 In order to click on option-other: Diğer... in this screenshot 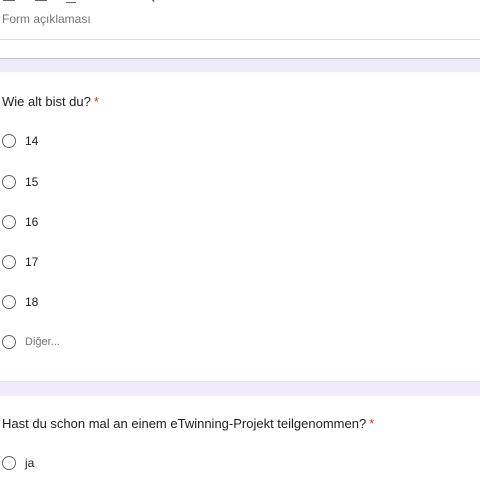, I will do `click(152, 344)`.